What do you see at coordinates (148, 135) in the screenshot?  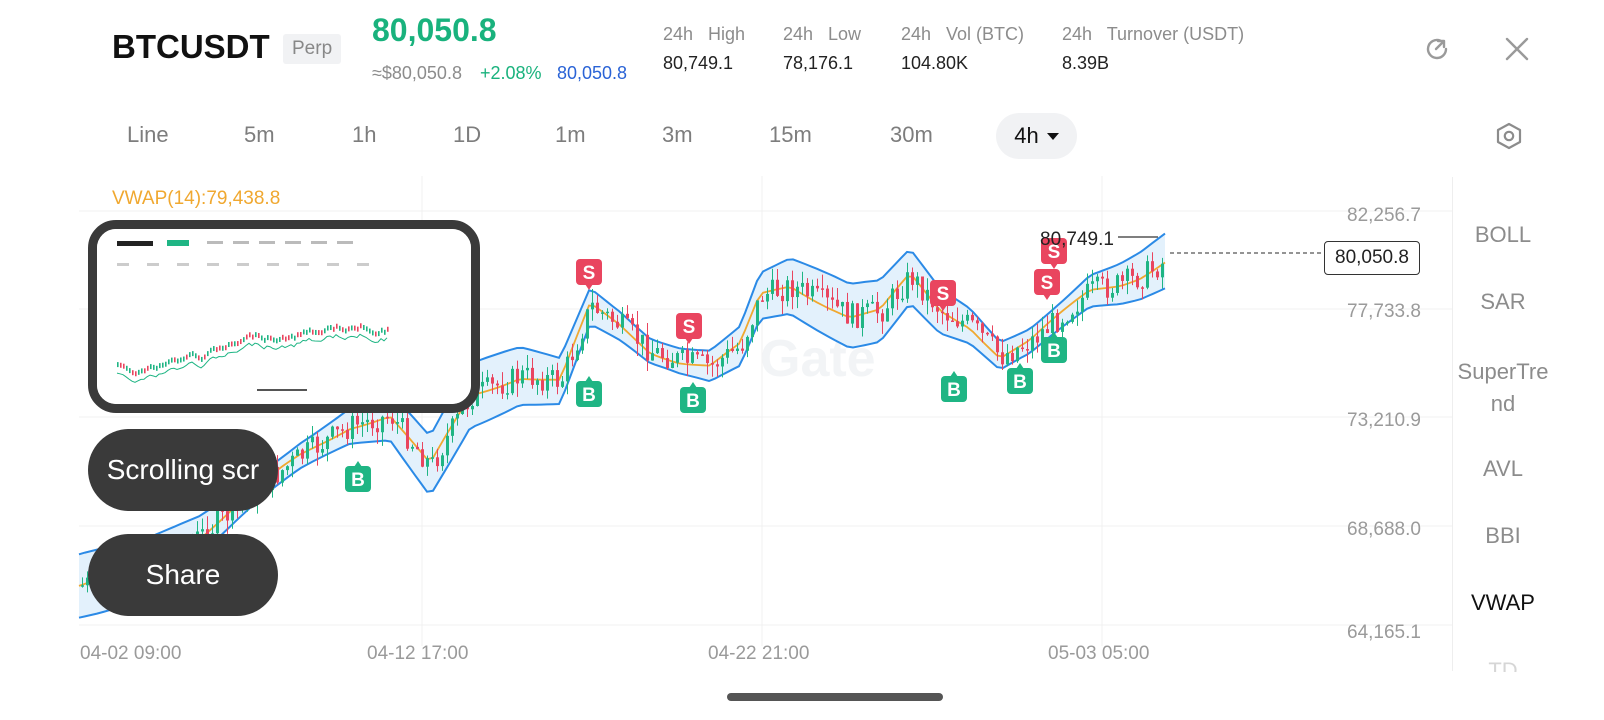 I see `timeframe-line: Line` at bounding box center [148, 135].